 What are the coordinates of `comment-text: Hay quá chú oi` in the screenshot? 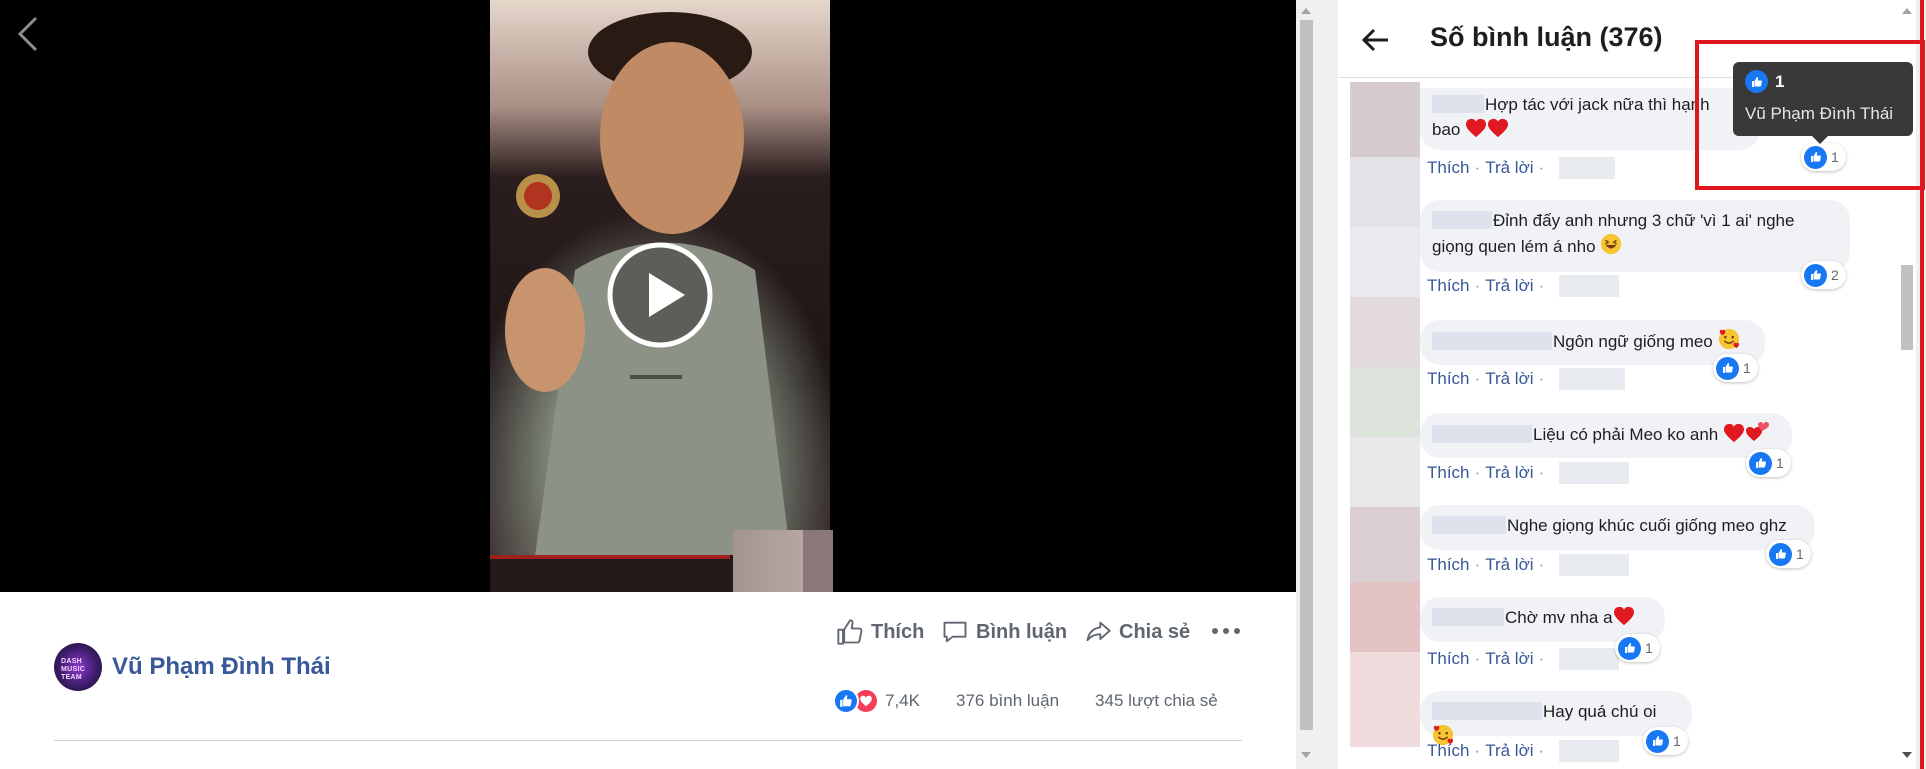 It's located at (1600, 711).